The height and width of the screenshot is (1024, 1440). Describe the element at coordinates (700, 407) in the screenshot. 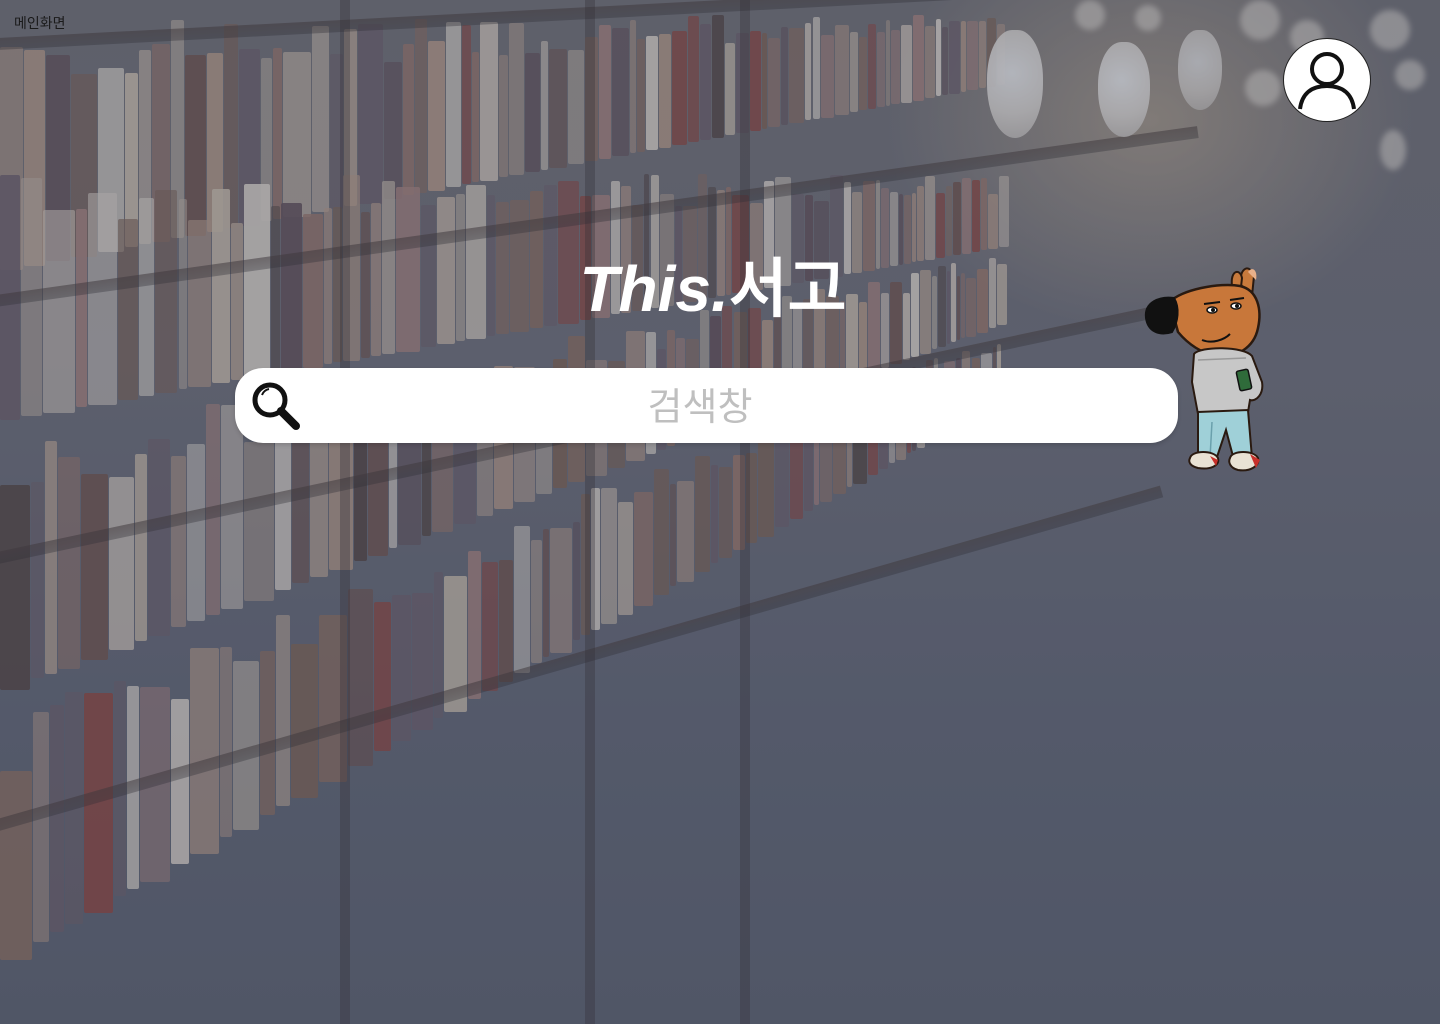

I see `search-input` at that location.